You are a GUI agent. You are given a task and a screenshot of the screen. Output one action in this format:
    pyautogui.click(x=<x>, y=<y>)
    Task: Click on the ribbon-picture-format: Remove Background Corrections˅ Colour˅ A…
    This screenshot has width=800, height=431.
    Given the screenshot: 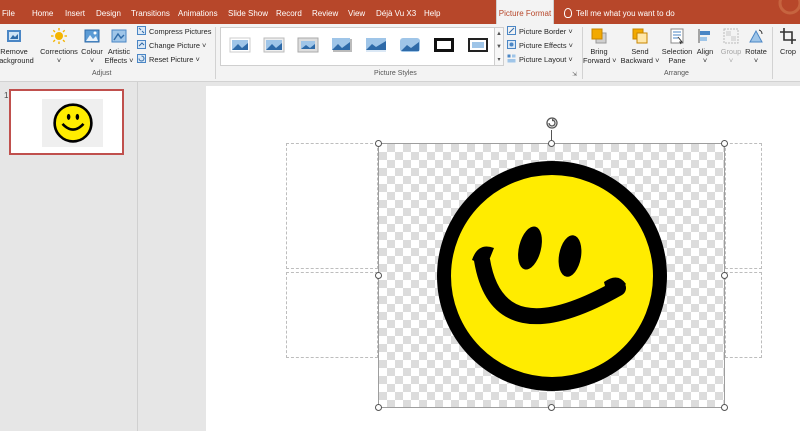 What is the action you would take?
    pyautogui.click(x=400, y=53)
    